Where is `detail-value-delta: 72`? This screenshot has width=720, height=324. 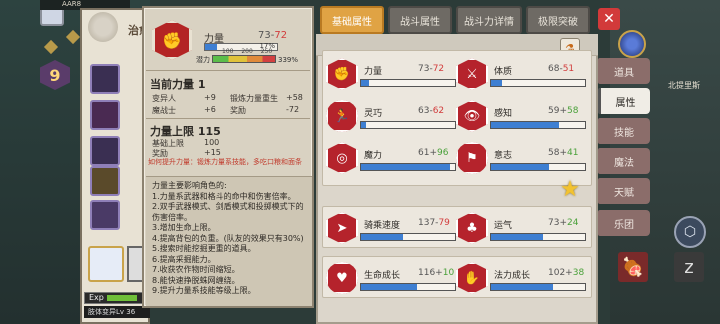
detail-value-delta: 72 is located at coordinates (281, 35).